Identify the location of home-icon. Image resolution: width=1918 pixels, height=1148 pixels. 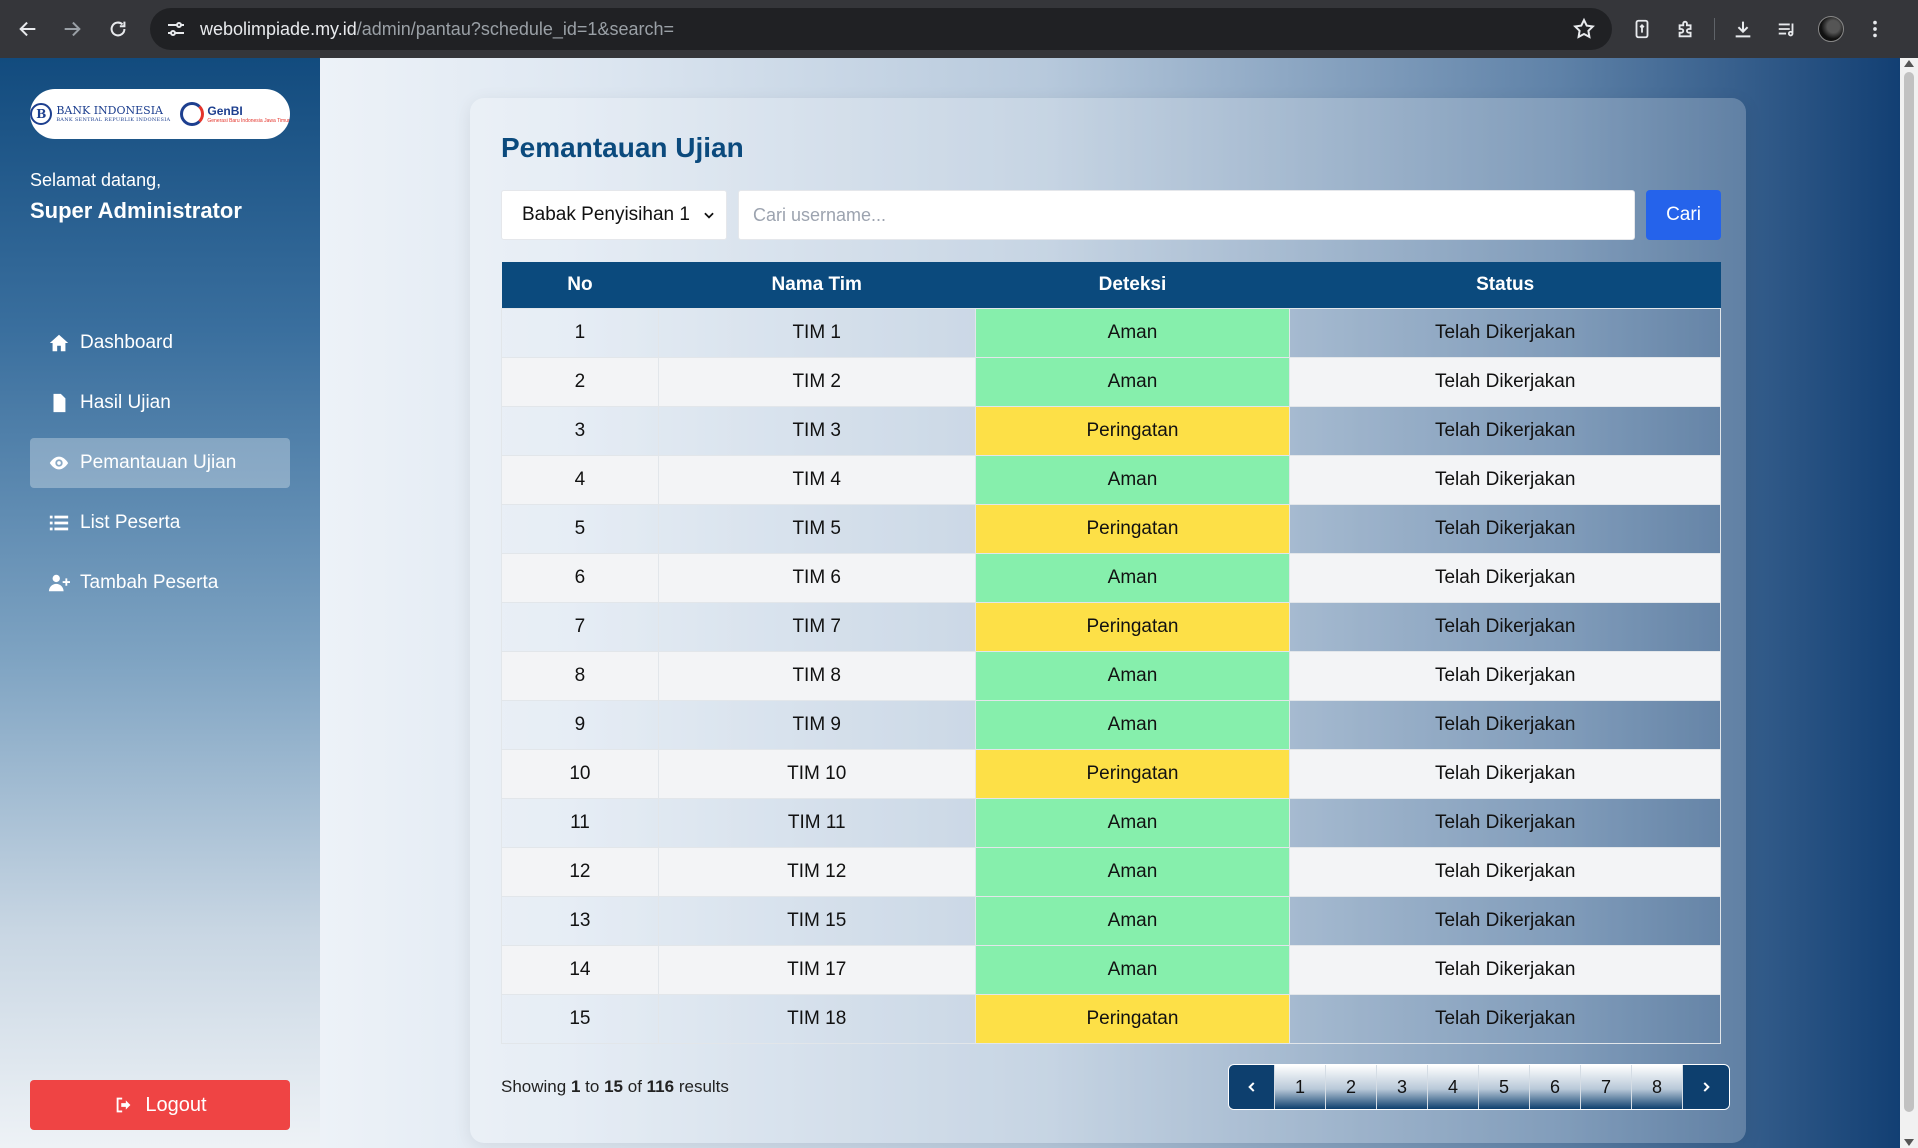
(59, 343).